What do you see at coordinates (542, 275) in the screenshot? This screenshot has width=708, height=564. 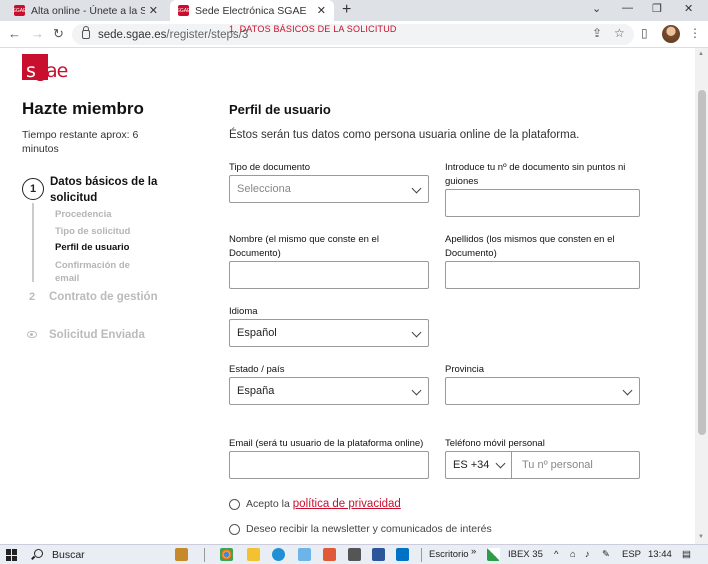 I see `surname-input` at bounding box center [542, 275].